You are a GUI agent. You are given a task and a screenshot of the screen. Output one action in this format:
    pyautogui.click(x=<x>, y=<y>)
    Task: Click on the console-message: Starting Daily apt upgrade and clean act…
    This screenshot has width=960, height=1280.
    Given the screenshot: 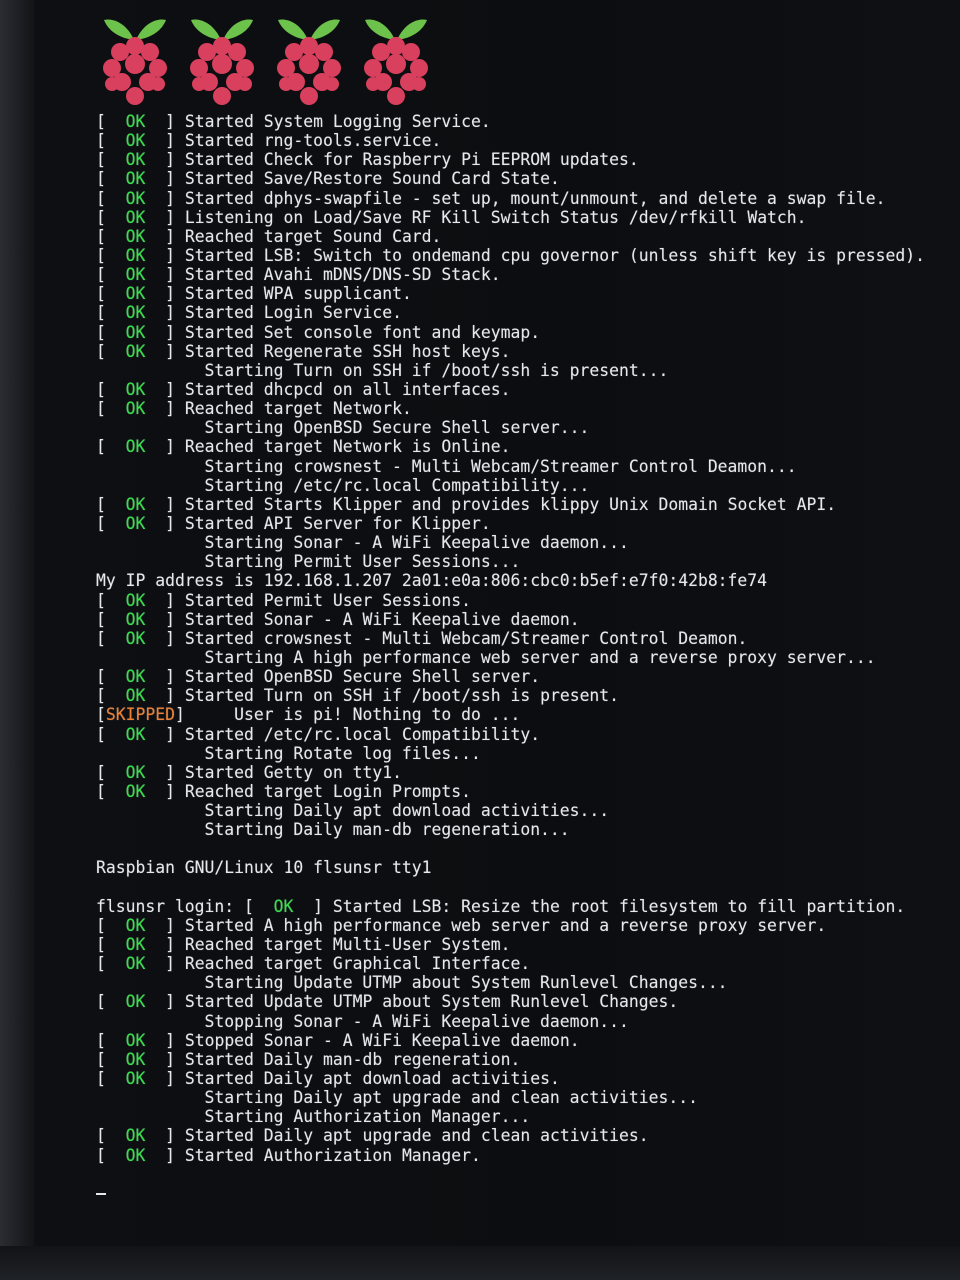 What is the action you would take?
    pyautogui.click(x=397, y=1098)
    